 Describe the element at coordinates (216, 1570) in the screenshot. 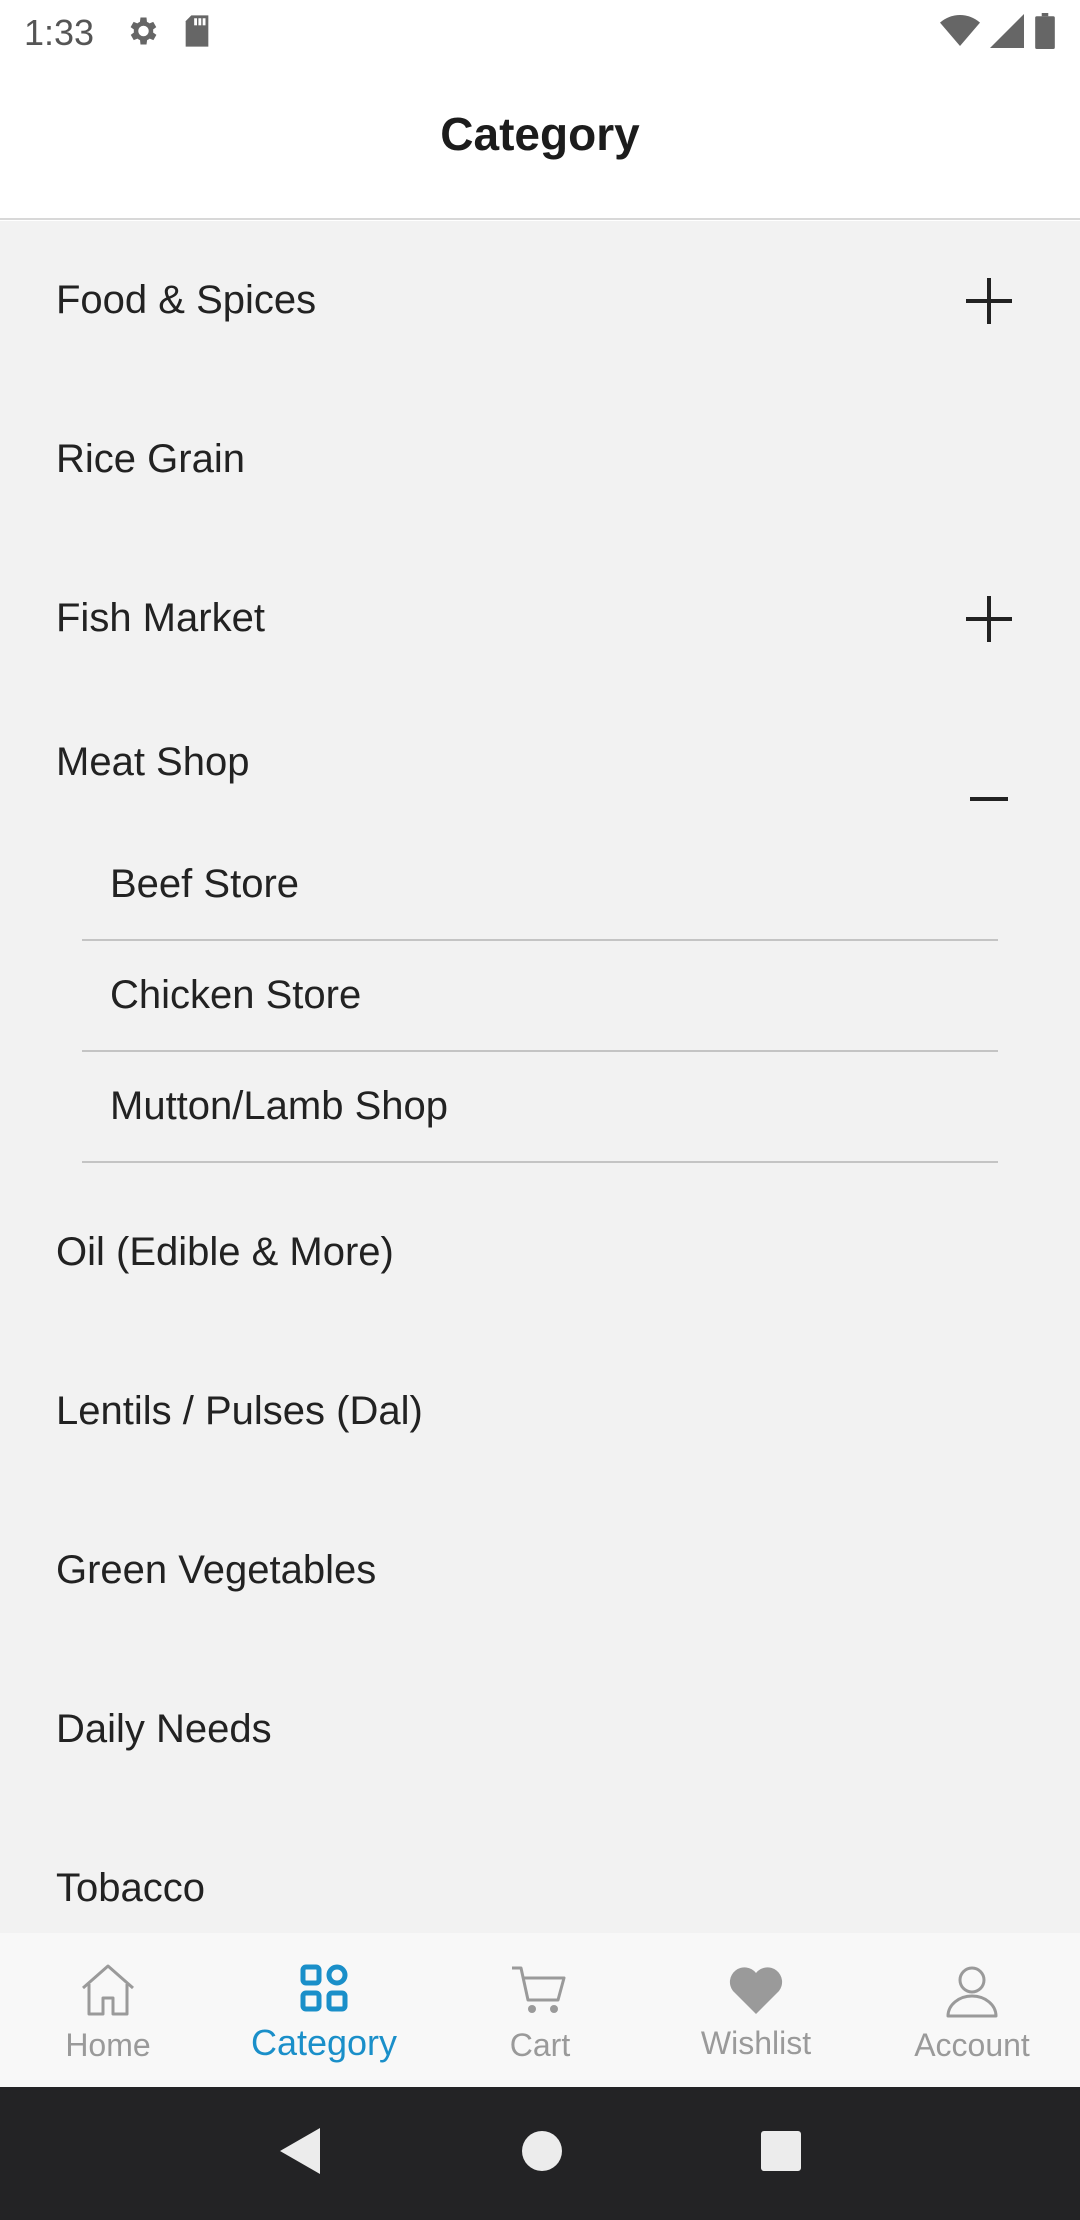

I see `category-label: Green Vegetables` at that location.